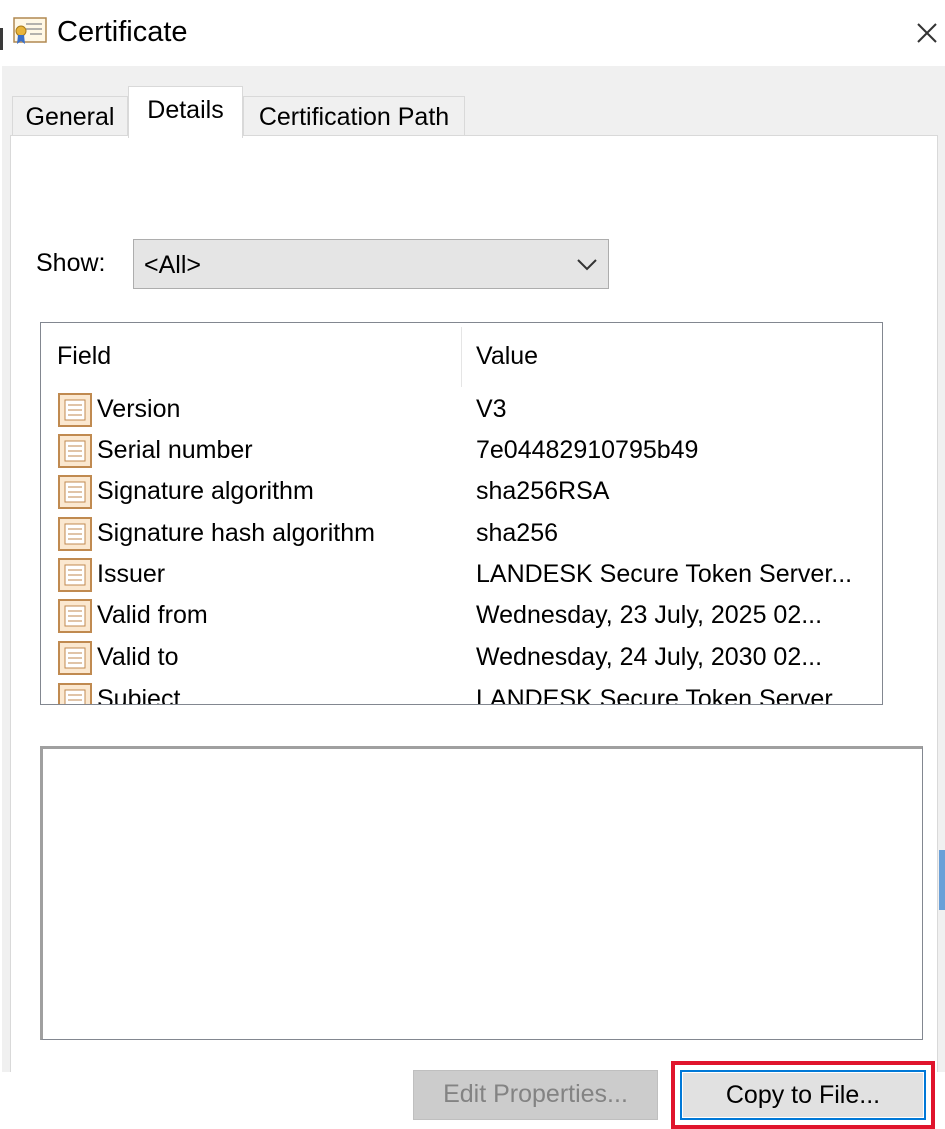 This screenshot has width=945, height=1129. I want to click on table-row: Subject LANDESK Secure Token Server, so click(461, 692).